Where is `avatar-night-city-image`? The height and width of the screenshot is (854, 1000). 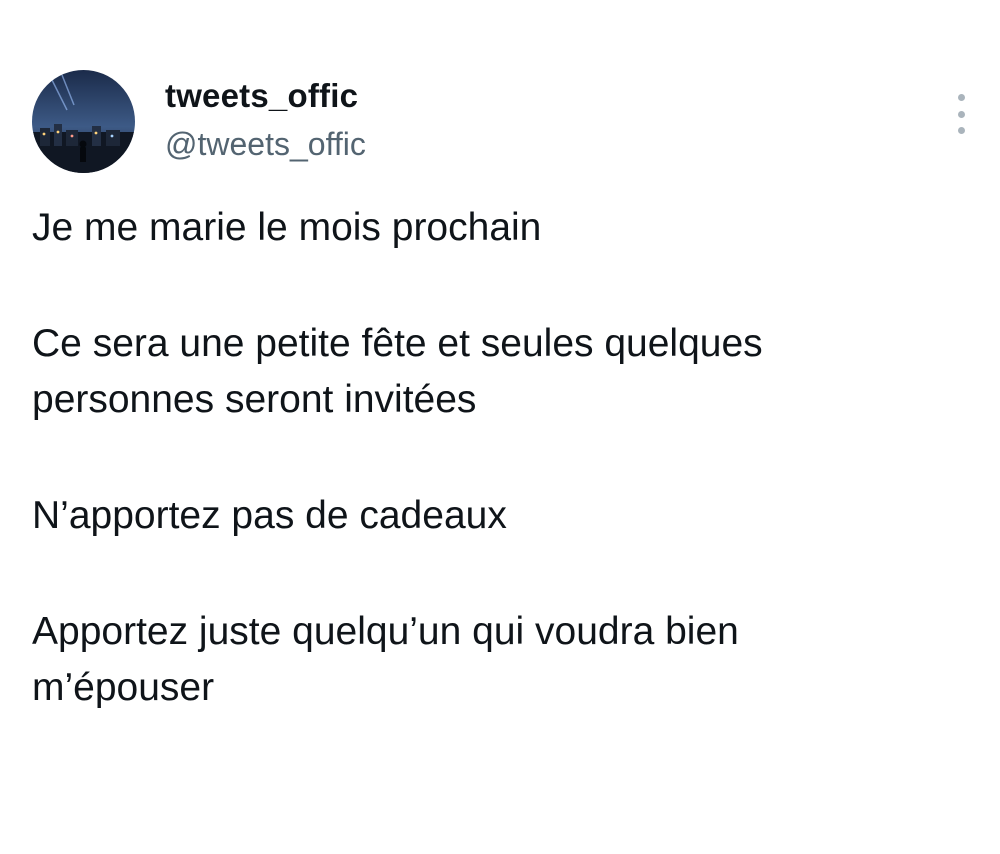 avatar-night-city-image is located at coordinates (83, 121).